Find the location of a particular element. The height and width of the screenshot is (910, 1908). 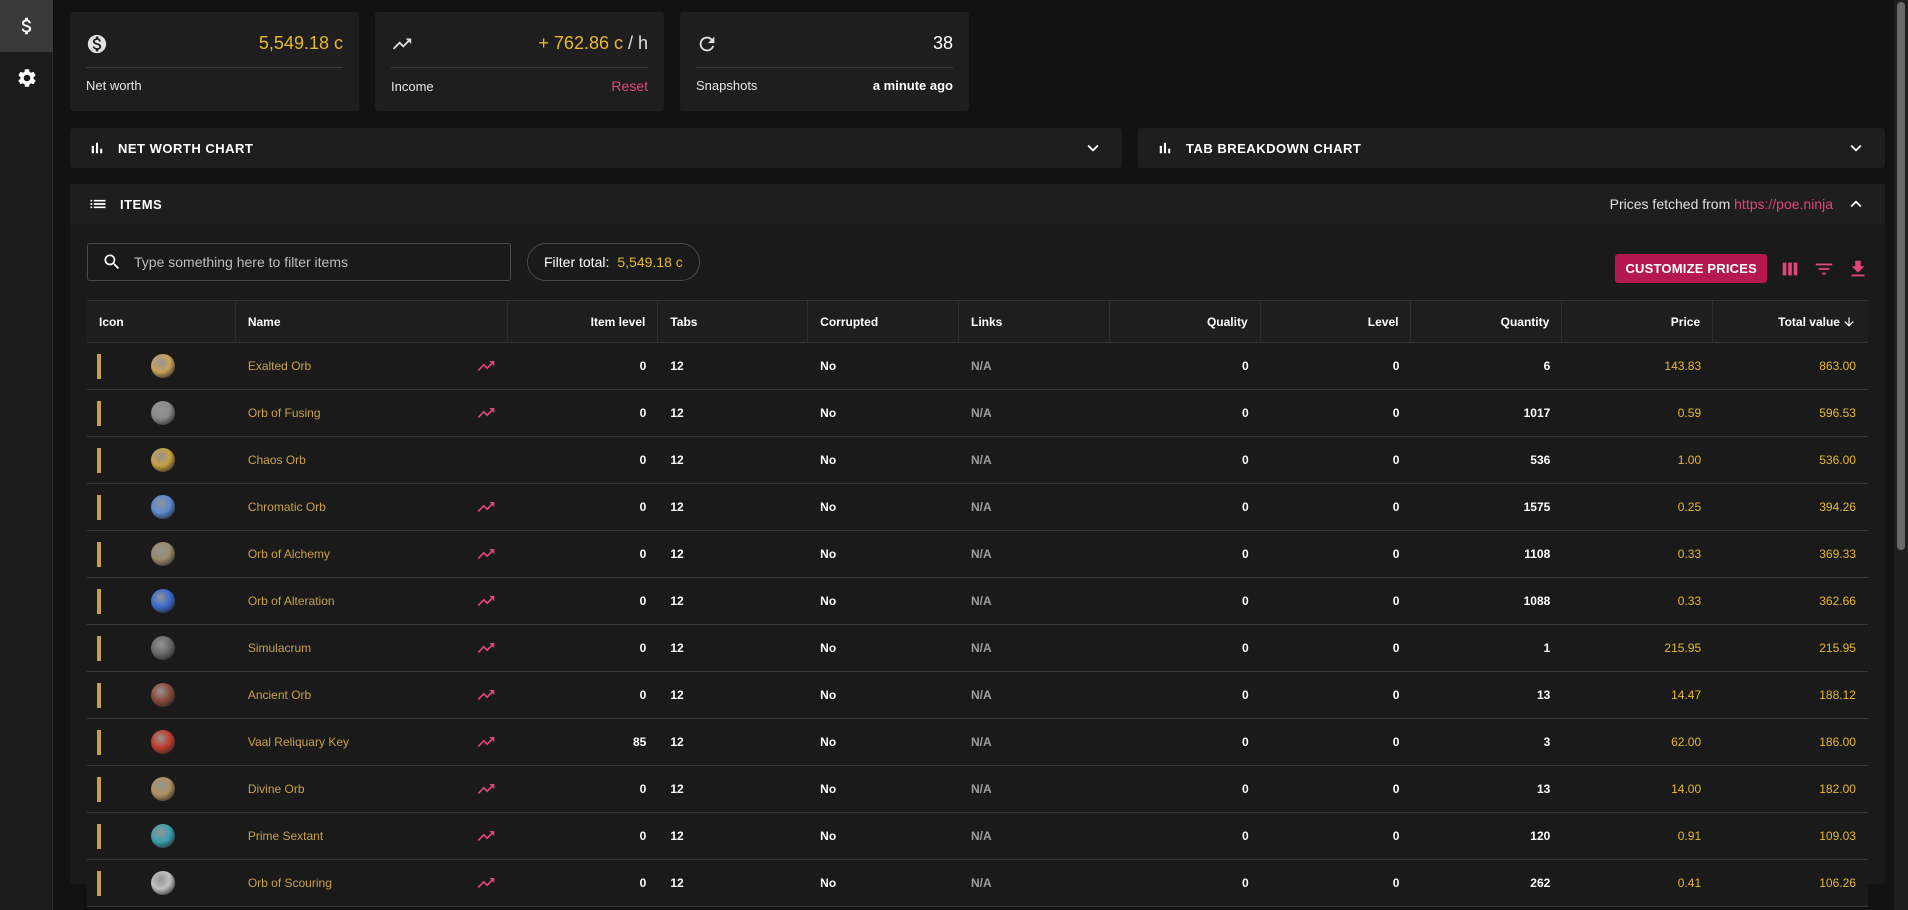

price-cell: 1.00 is located at coordinates (1689, 460).